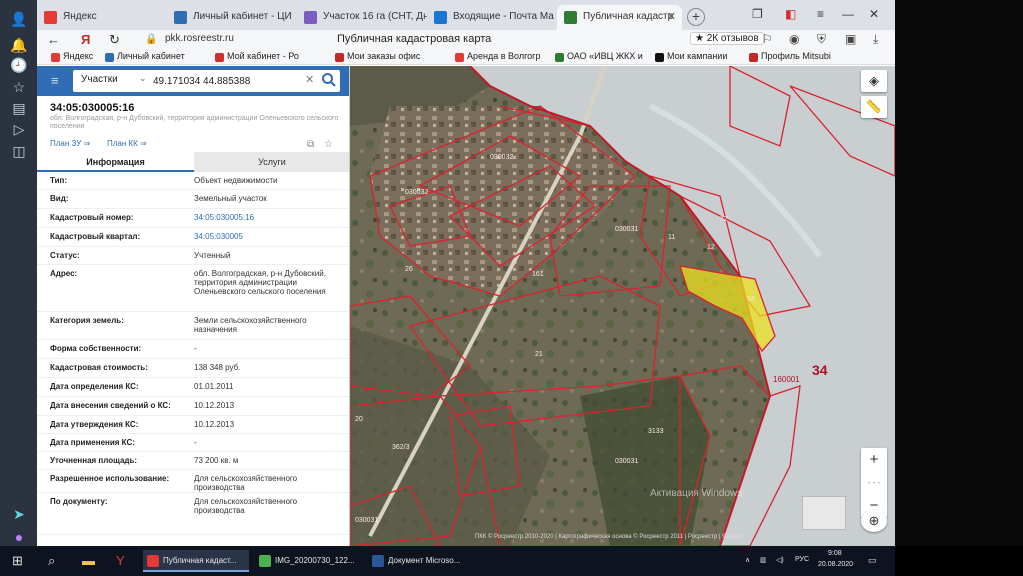 Image resolution: width=1023 pixels, height=576 pixels. What do you see at coordinates (747, 560) in the screenshot?
I see `tray-arrow-icon: ∧` at bounding box center [747, 560].